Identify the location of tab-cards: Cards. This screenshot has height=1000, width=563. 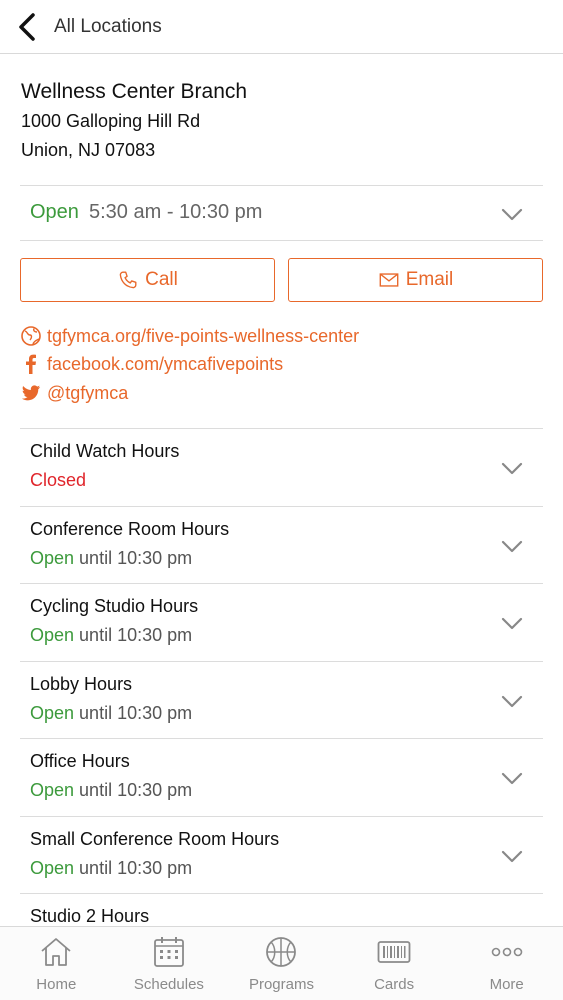
(394, 963).